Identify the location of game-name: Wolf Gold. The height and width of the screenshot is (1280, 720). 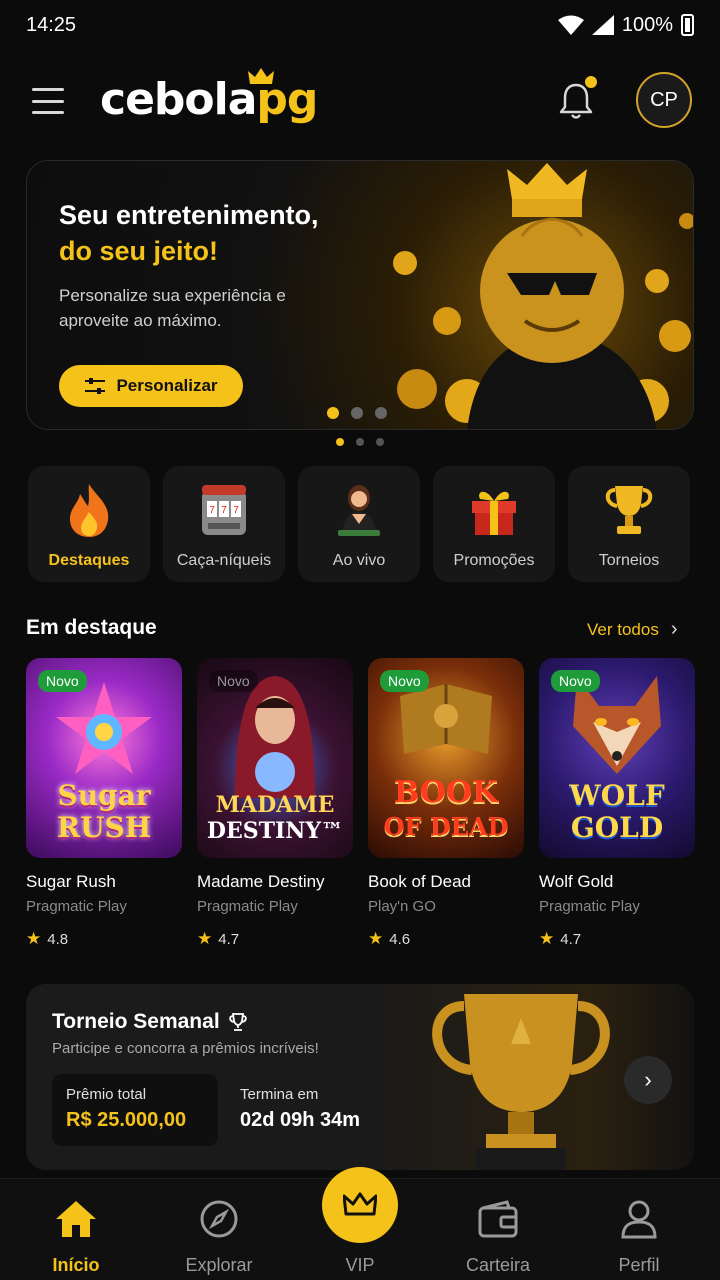
(576, 881).